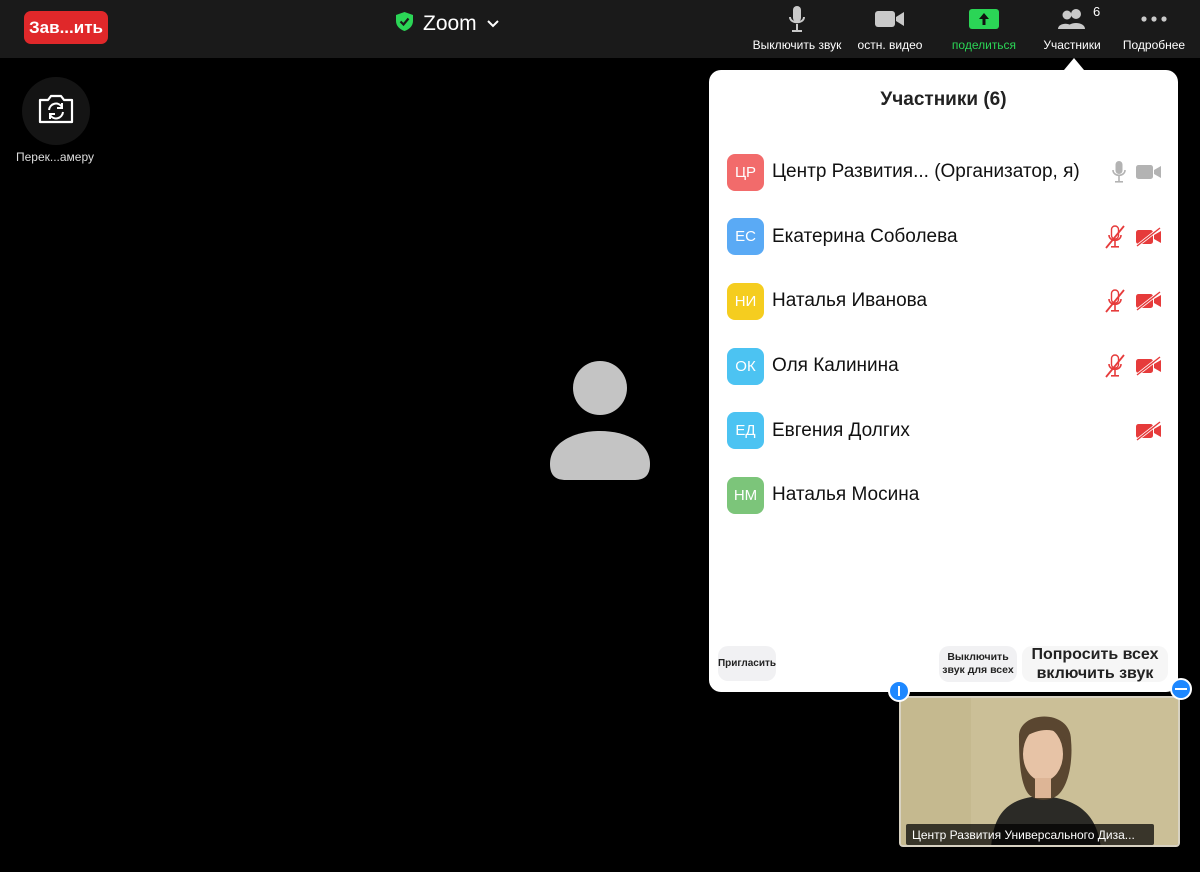  What do you see at coordinates (926, 172) in the screenshot?
I see `participant-name: Центр Развития... (Организатор, я)` at bounding box center [926, 172].